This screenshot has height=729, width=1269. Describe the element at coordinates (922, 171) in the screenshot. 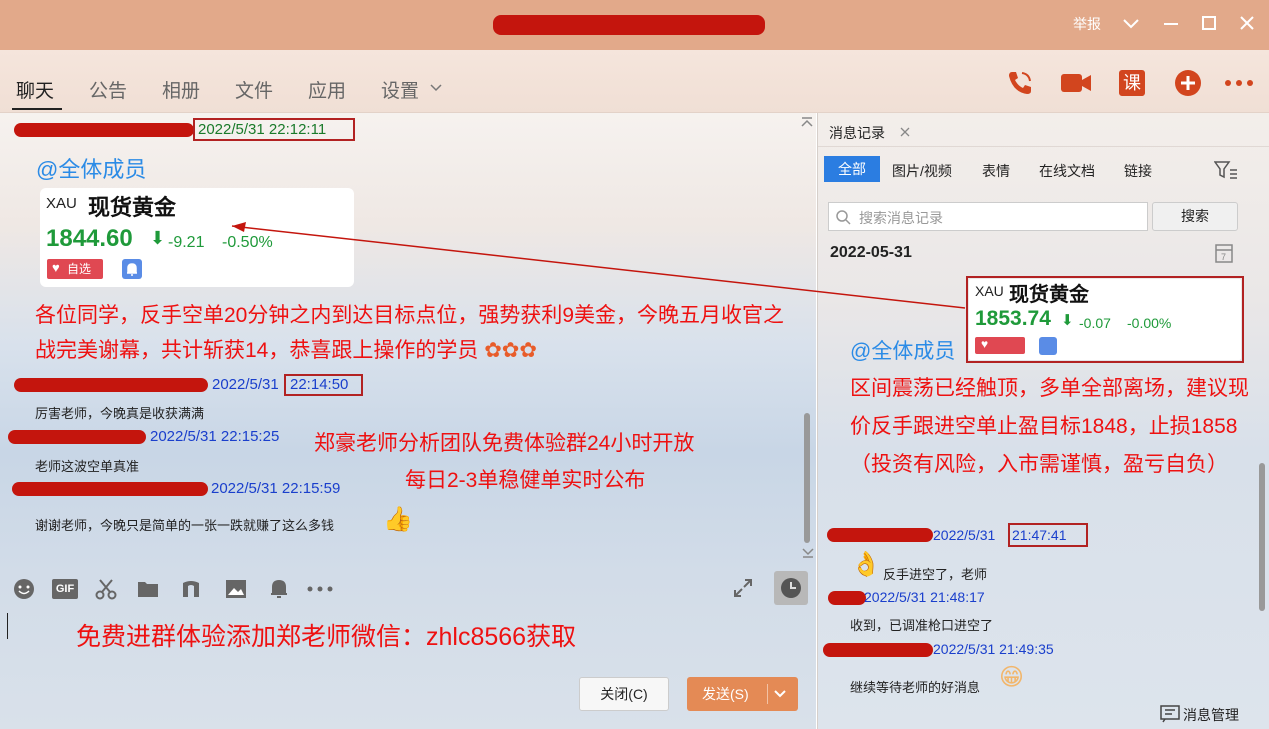

I see `filter-media: 图片/视频` at that location.